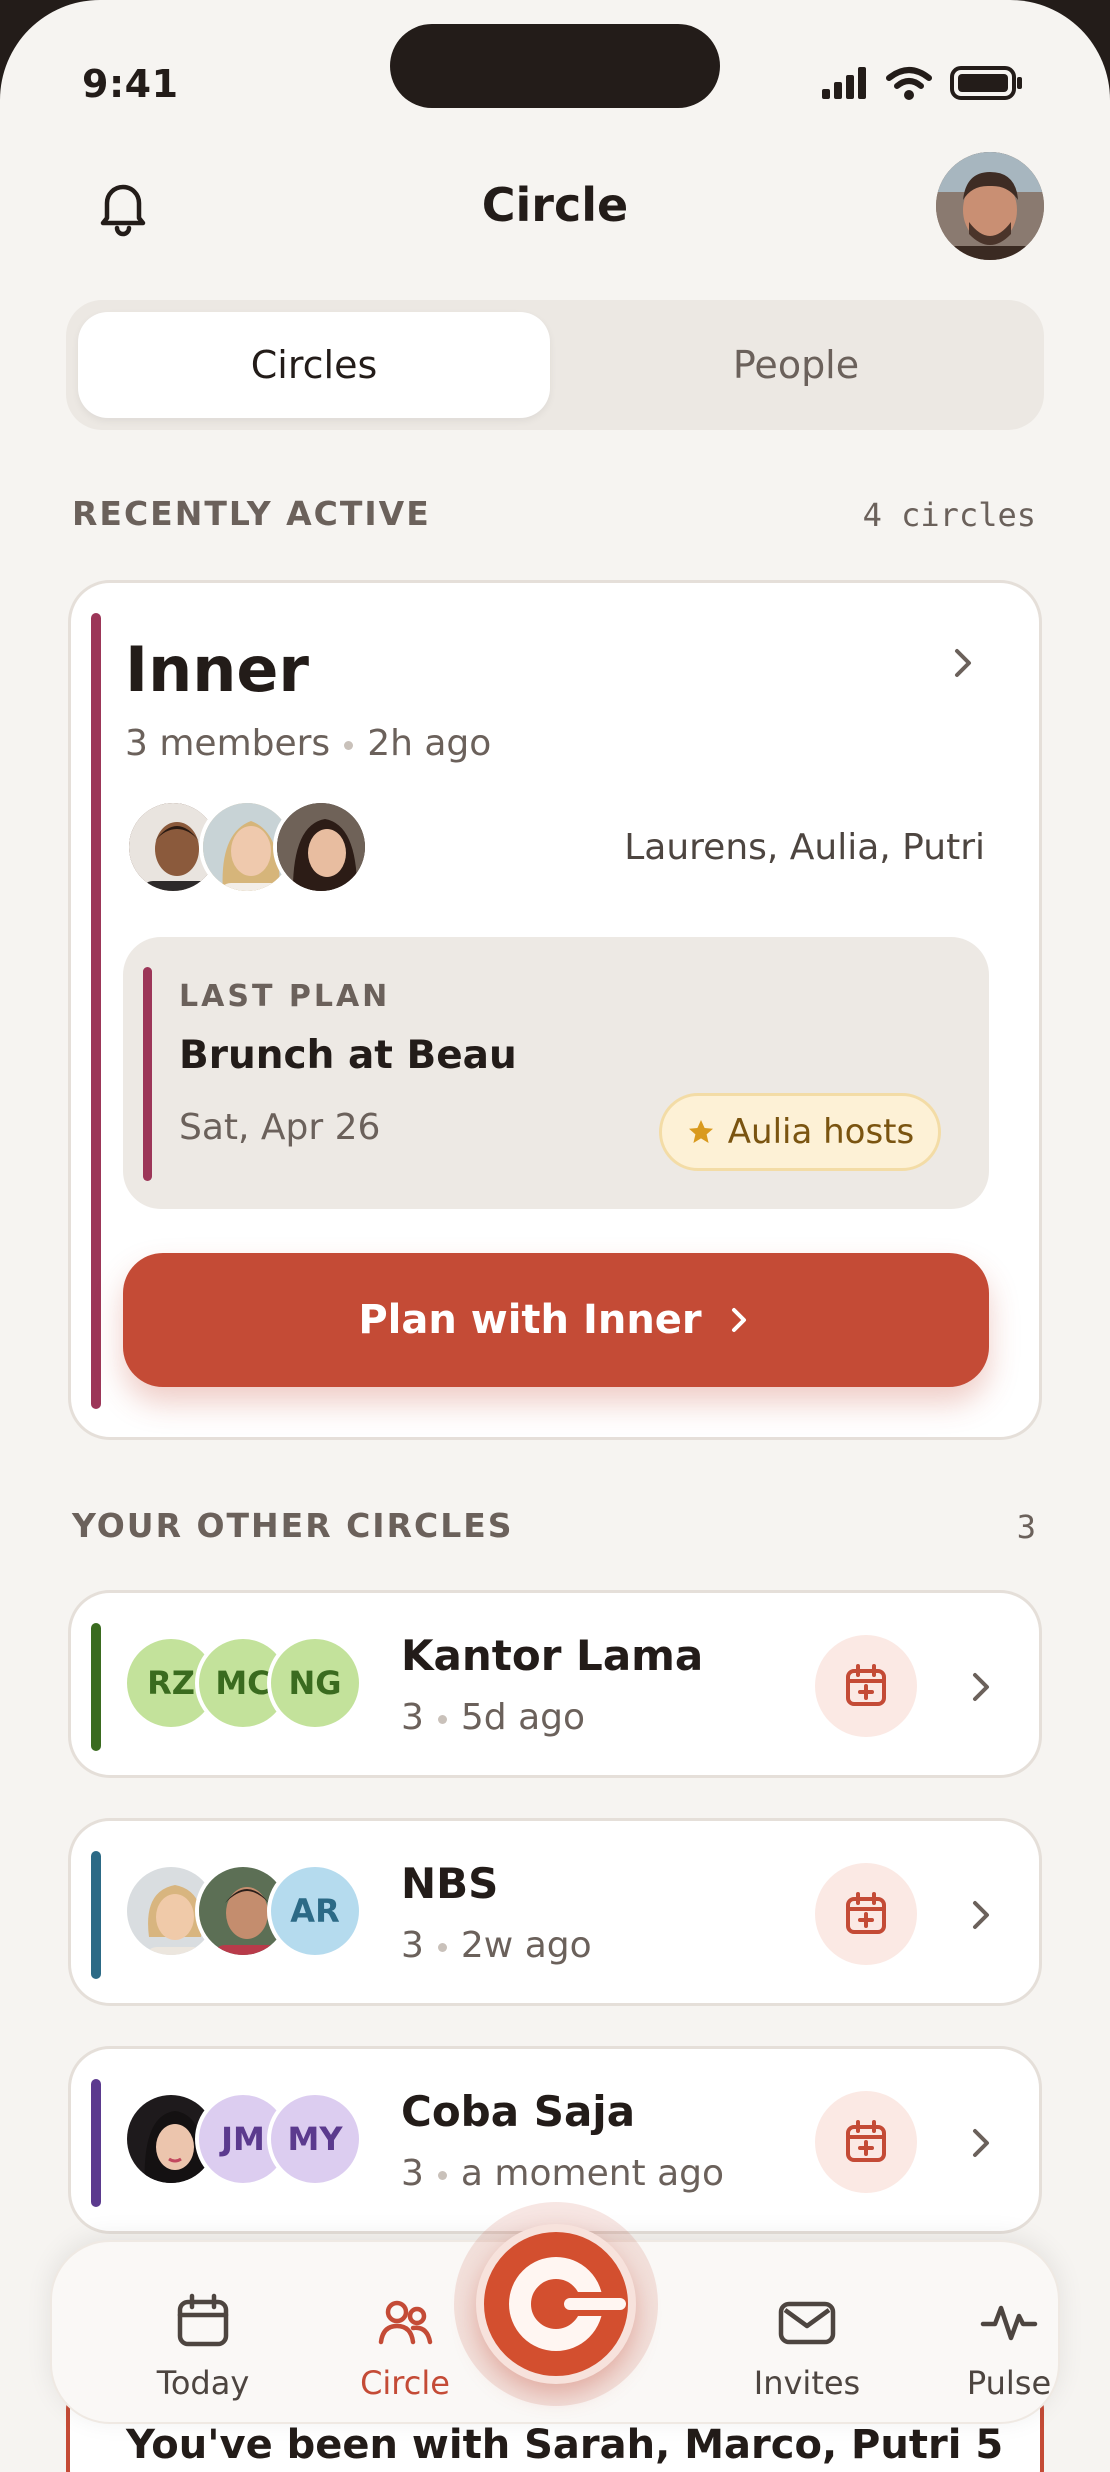 This screenshot has height=2472, width=1110. Describe the element at coordinates (821, 1132) in the screenshot. I see `host-label: Aulia hosts` at that location.